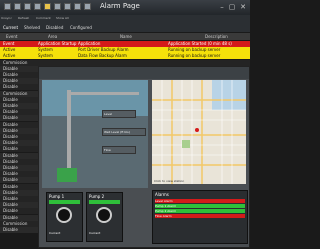 This screenshot has height=249, width=320. I want to click on flow-box: Flow, so click(119, 150).